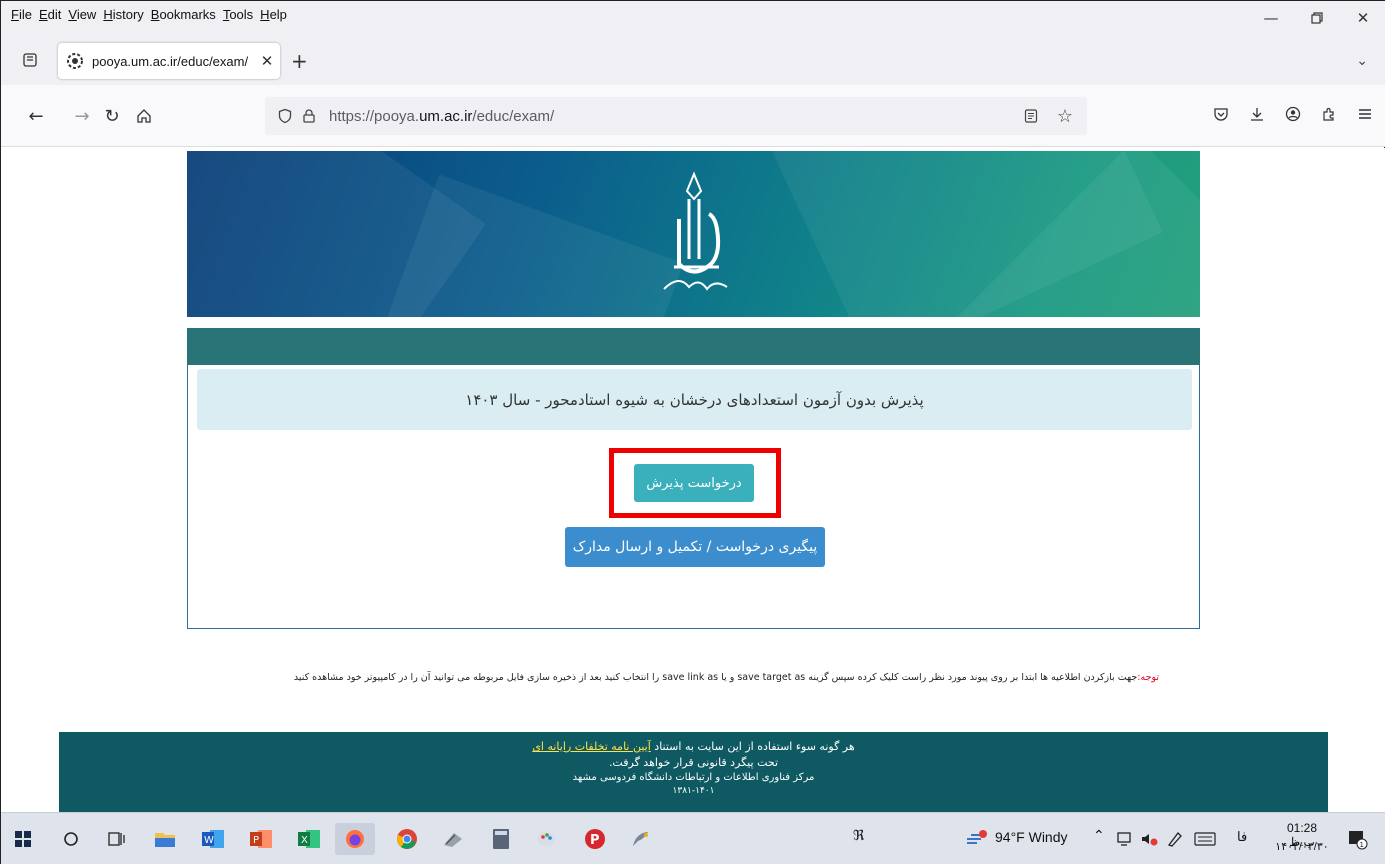  What do you see at coordinates (1357, 839) in the screenshot?
I see `notification-icon: 1` at bounding box center [1357, 839].